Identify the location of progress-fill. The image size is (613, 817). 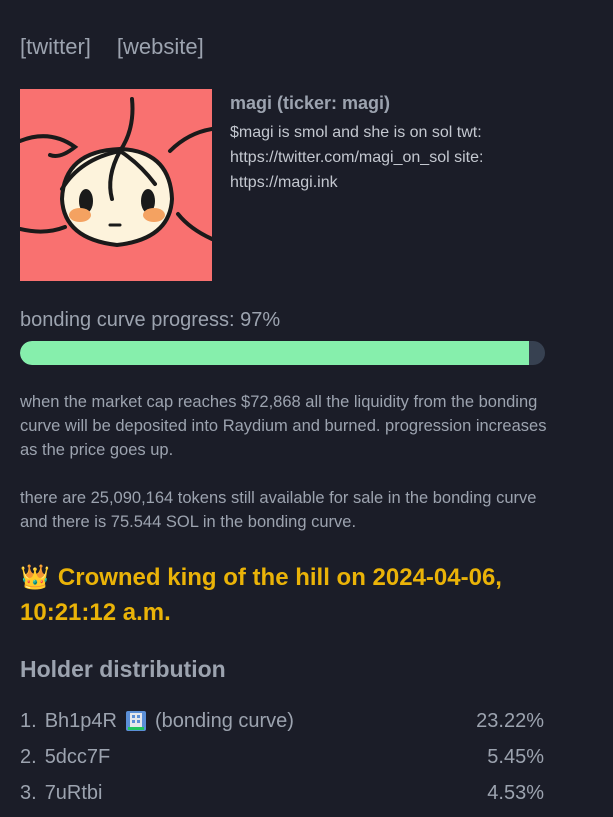
(275, 353).